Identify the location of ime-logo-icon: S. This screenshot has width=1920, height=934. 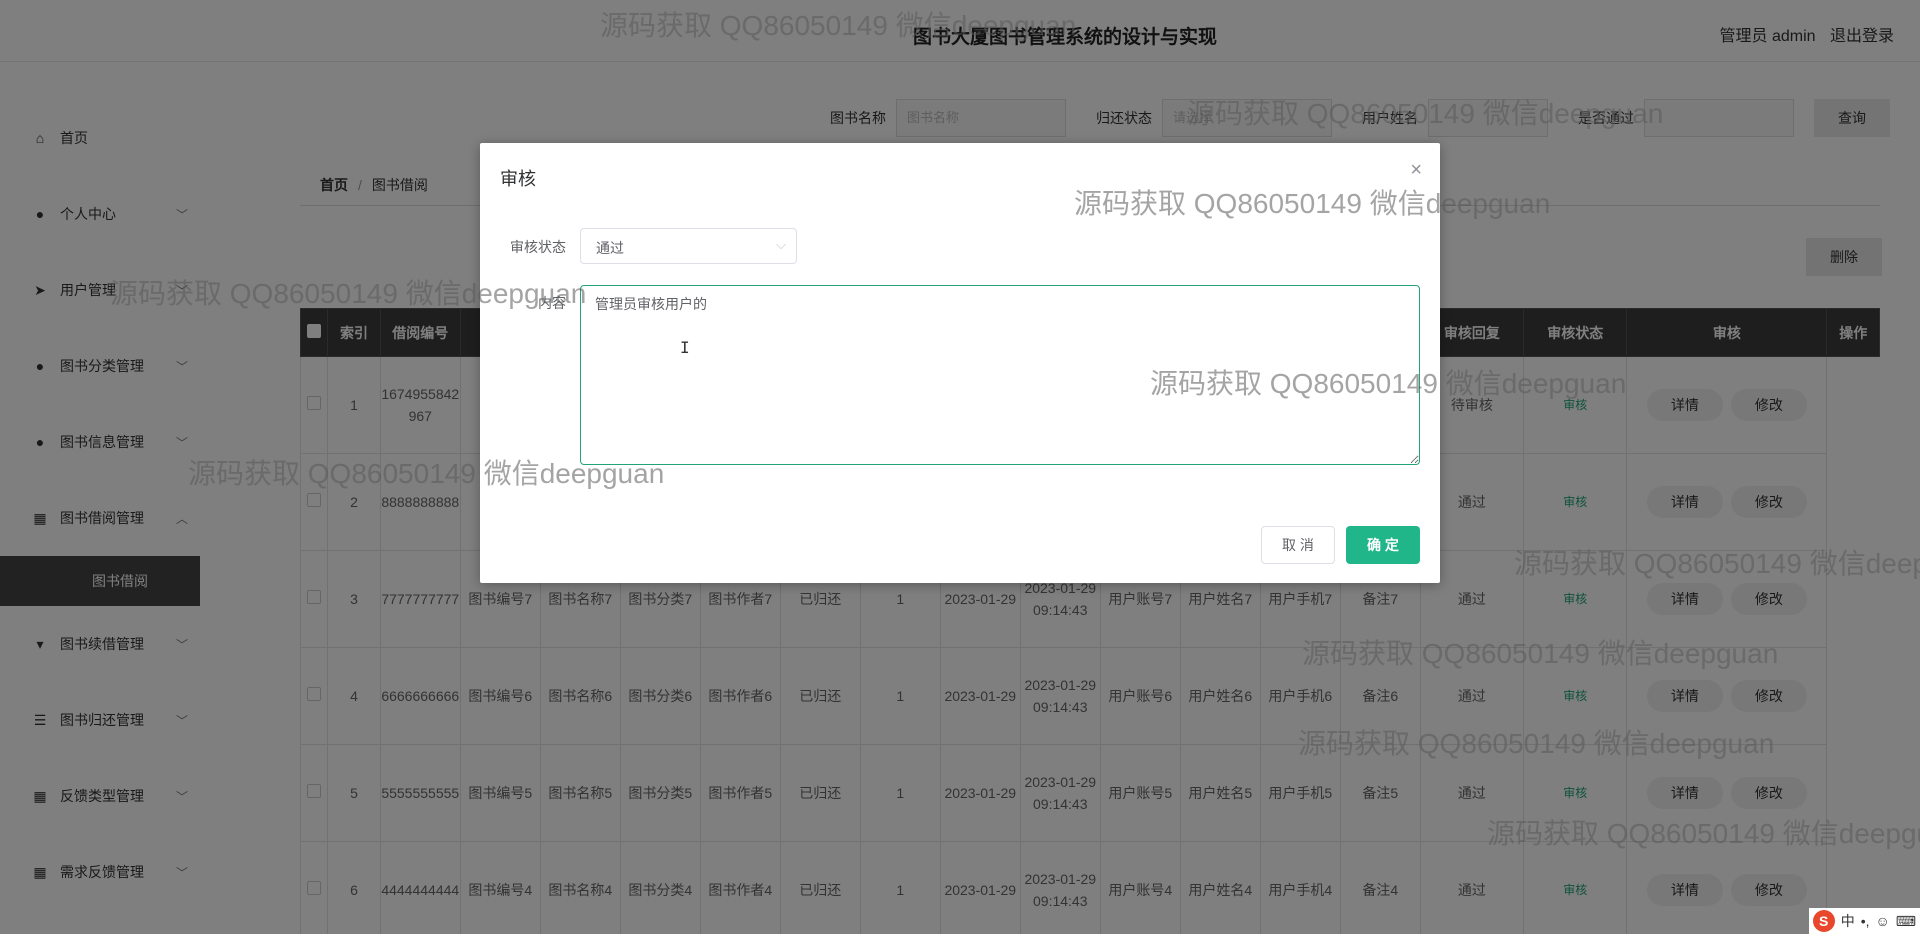
(1823, 921).